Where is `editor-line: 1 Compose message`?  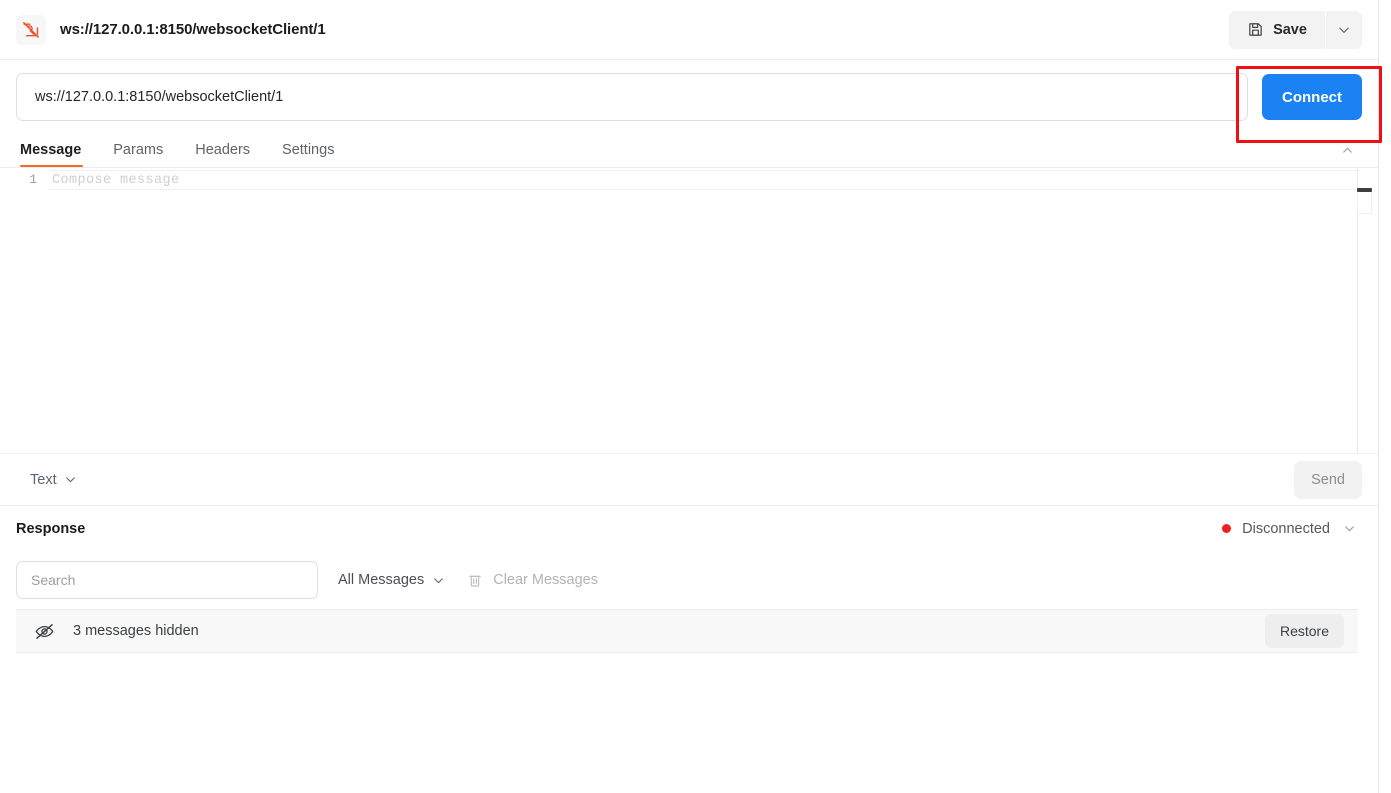 editor-line: 1 Compose message is located at coordinates (689, 179).